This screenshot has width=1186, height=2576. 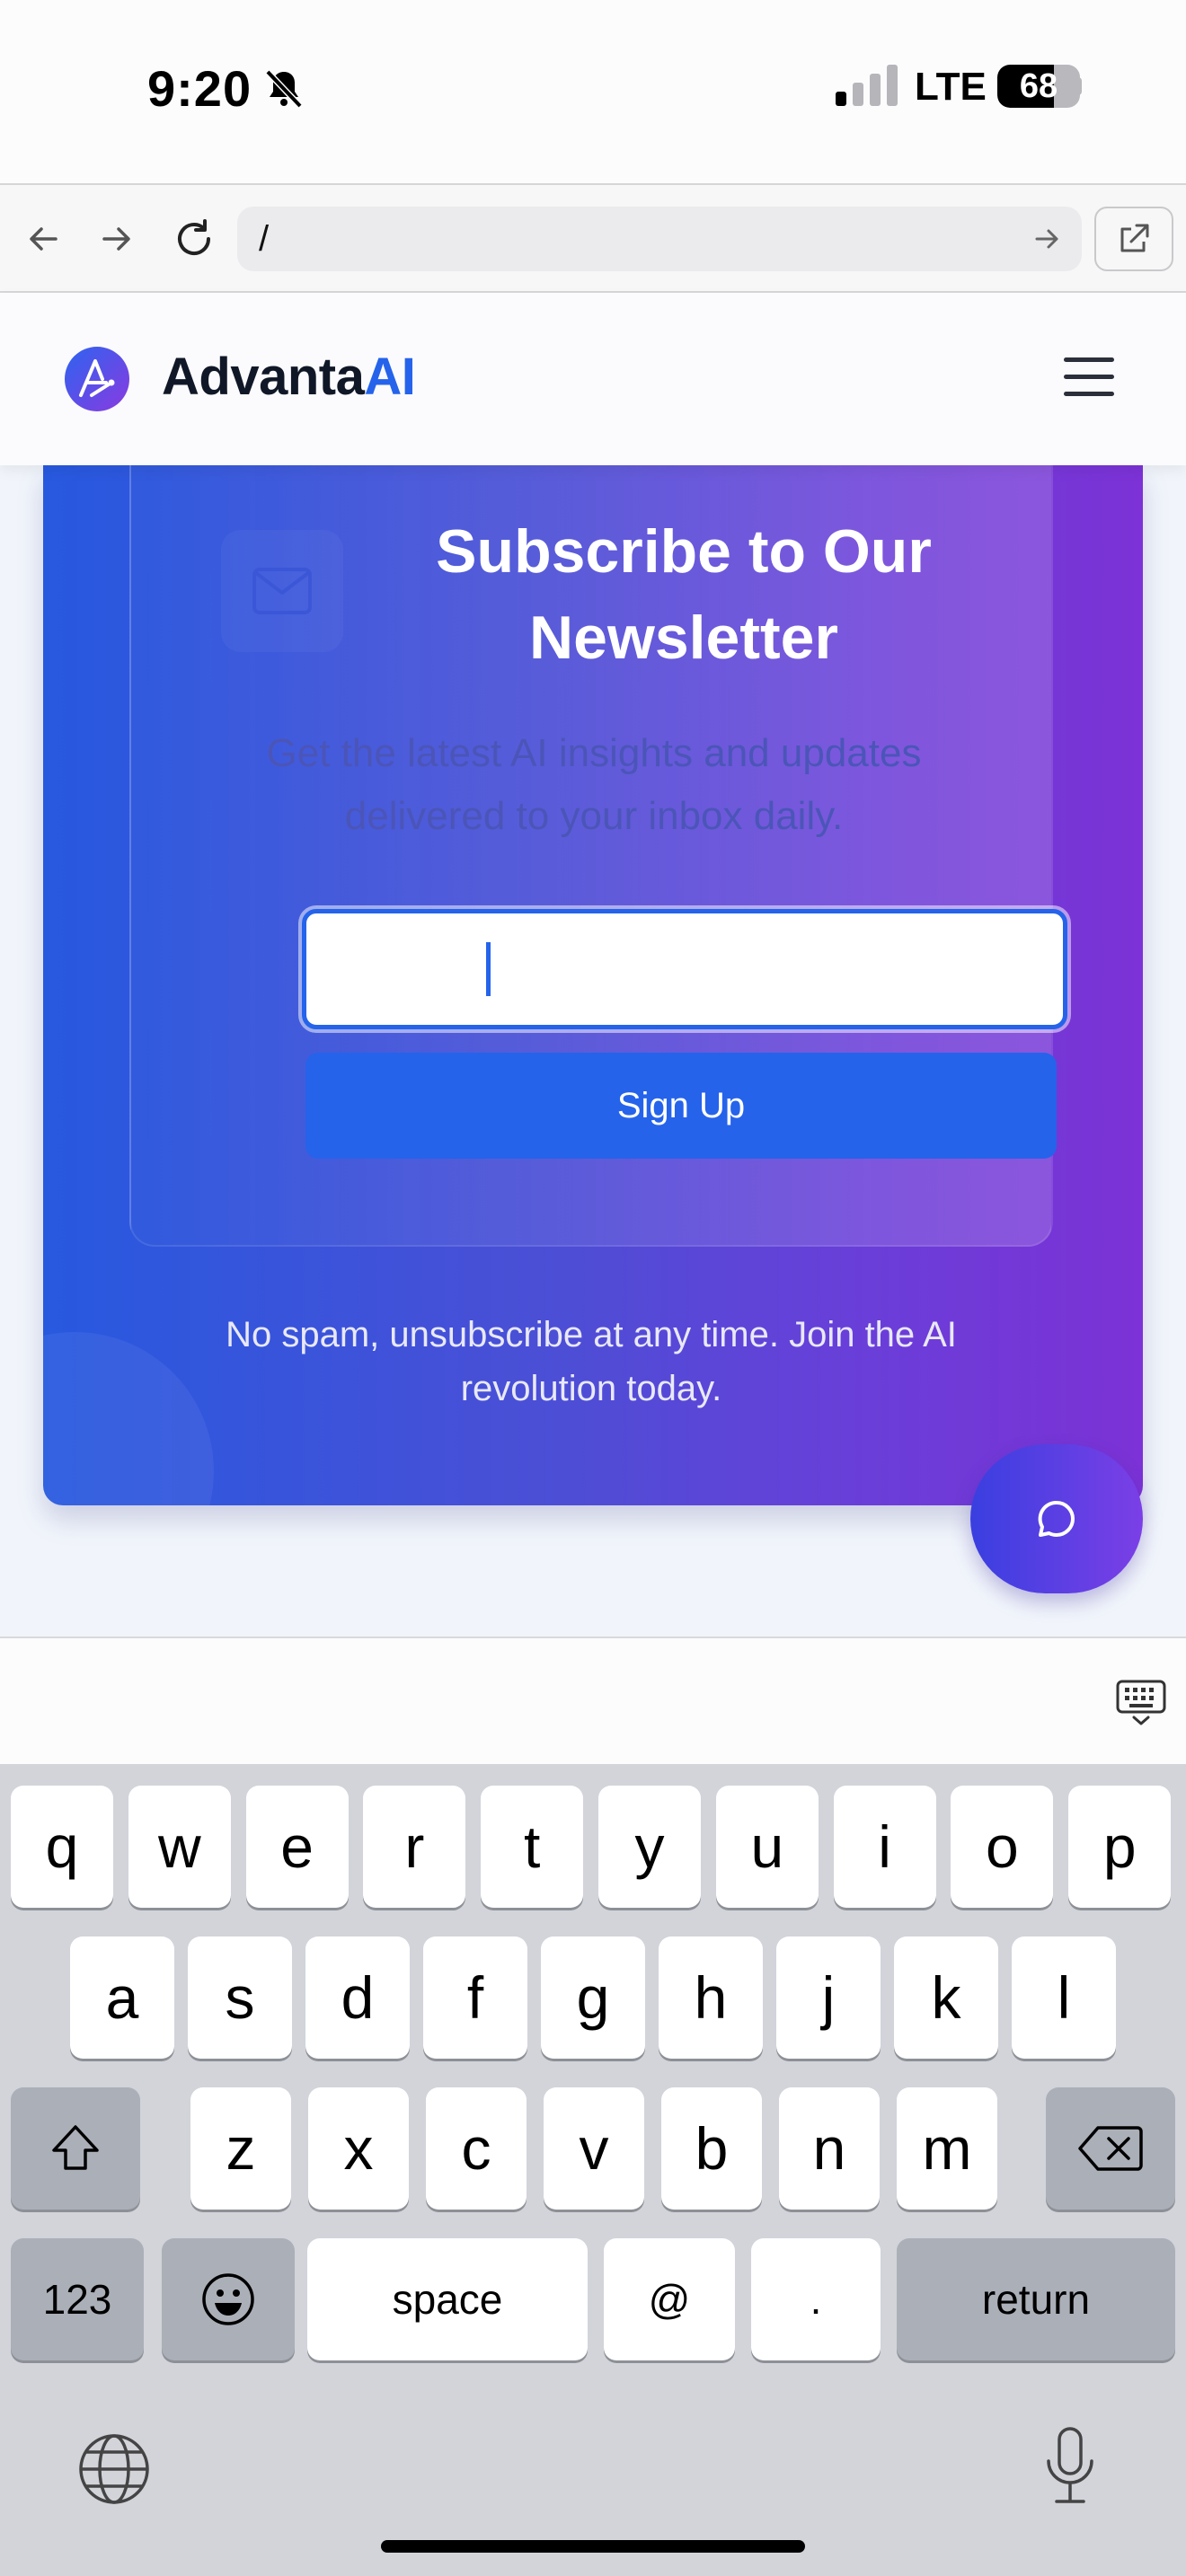 I want to click on key-d: d, so click(x=357, y=1998).